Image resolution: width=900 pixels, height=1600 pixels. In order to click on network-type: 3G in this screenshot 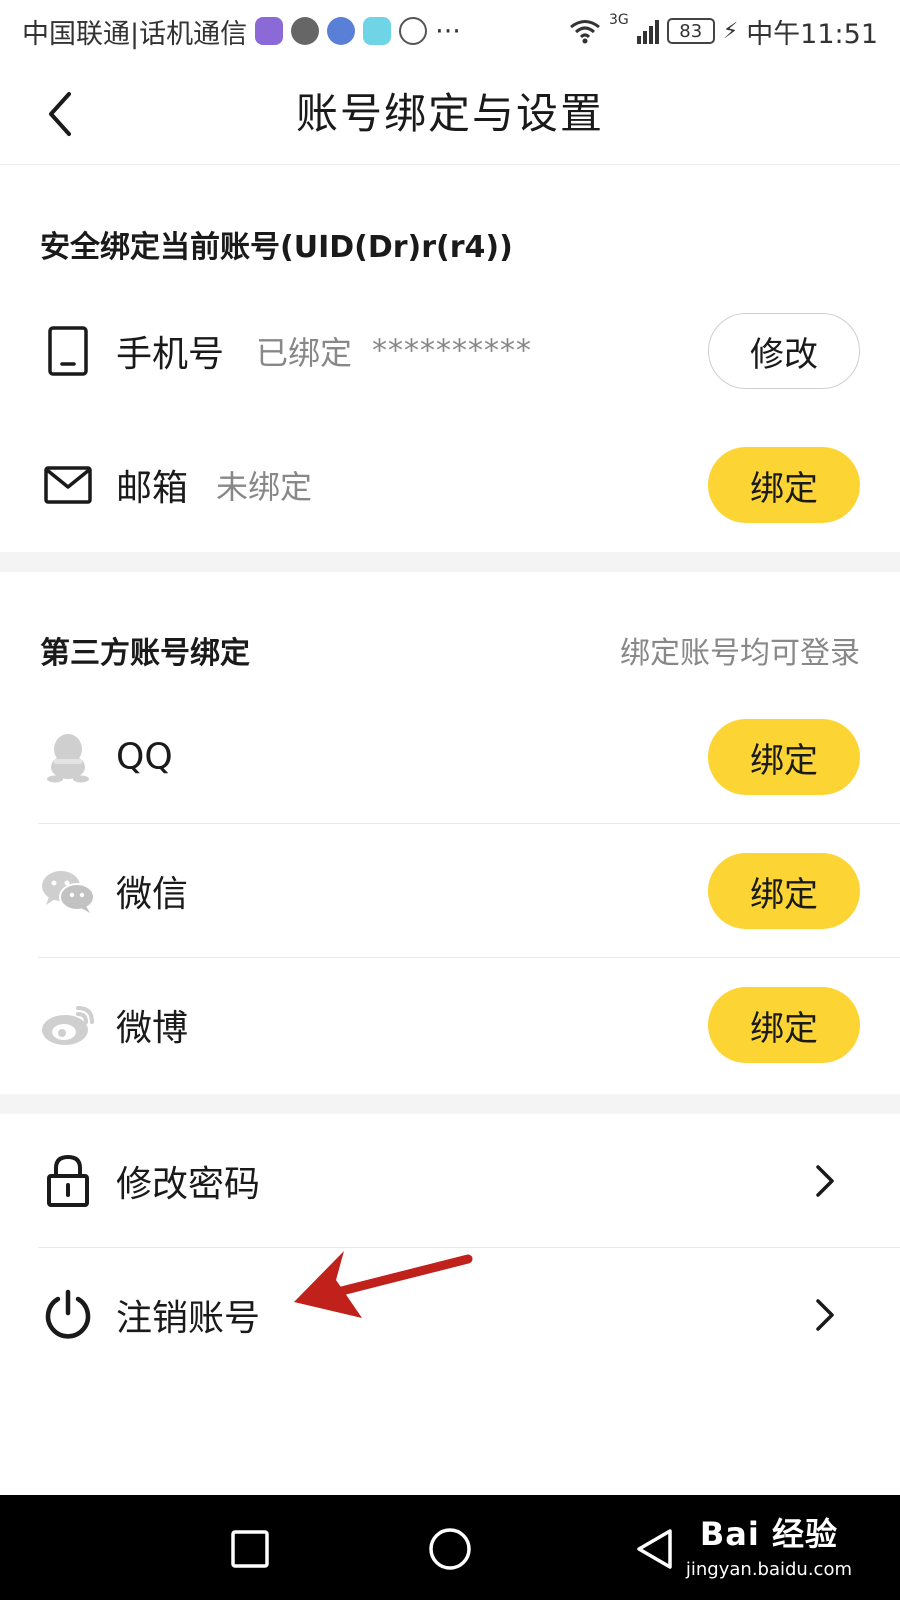, I will do `click(618, 19)`.